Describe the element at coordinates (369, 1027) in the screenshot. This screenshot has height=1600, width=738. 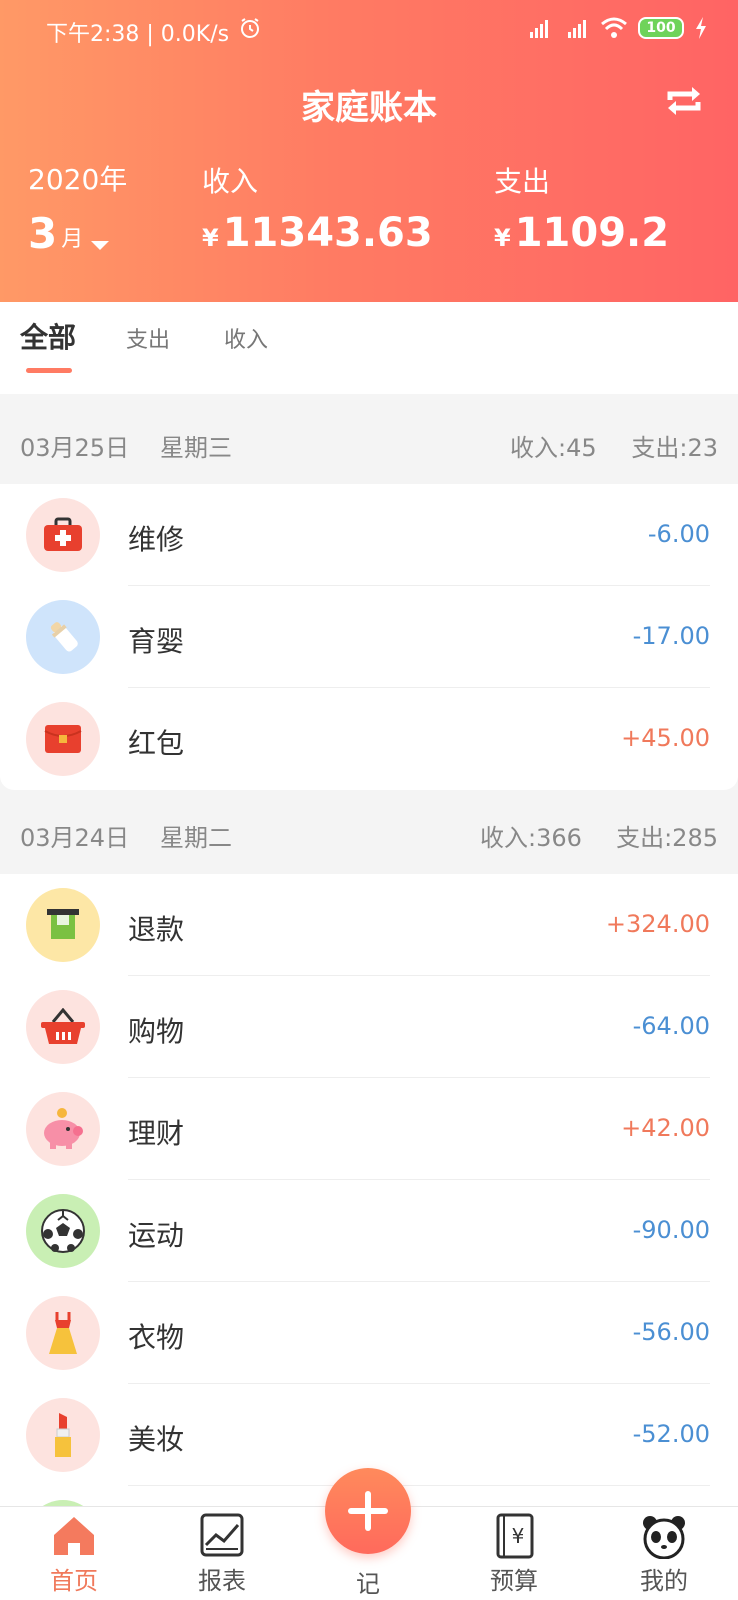
I see `record-row: 购物 -64.00` at that location.